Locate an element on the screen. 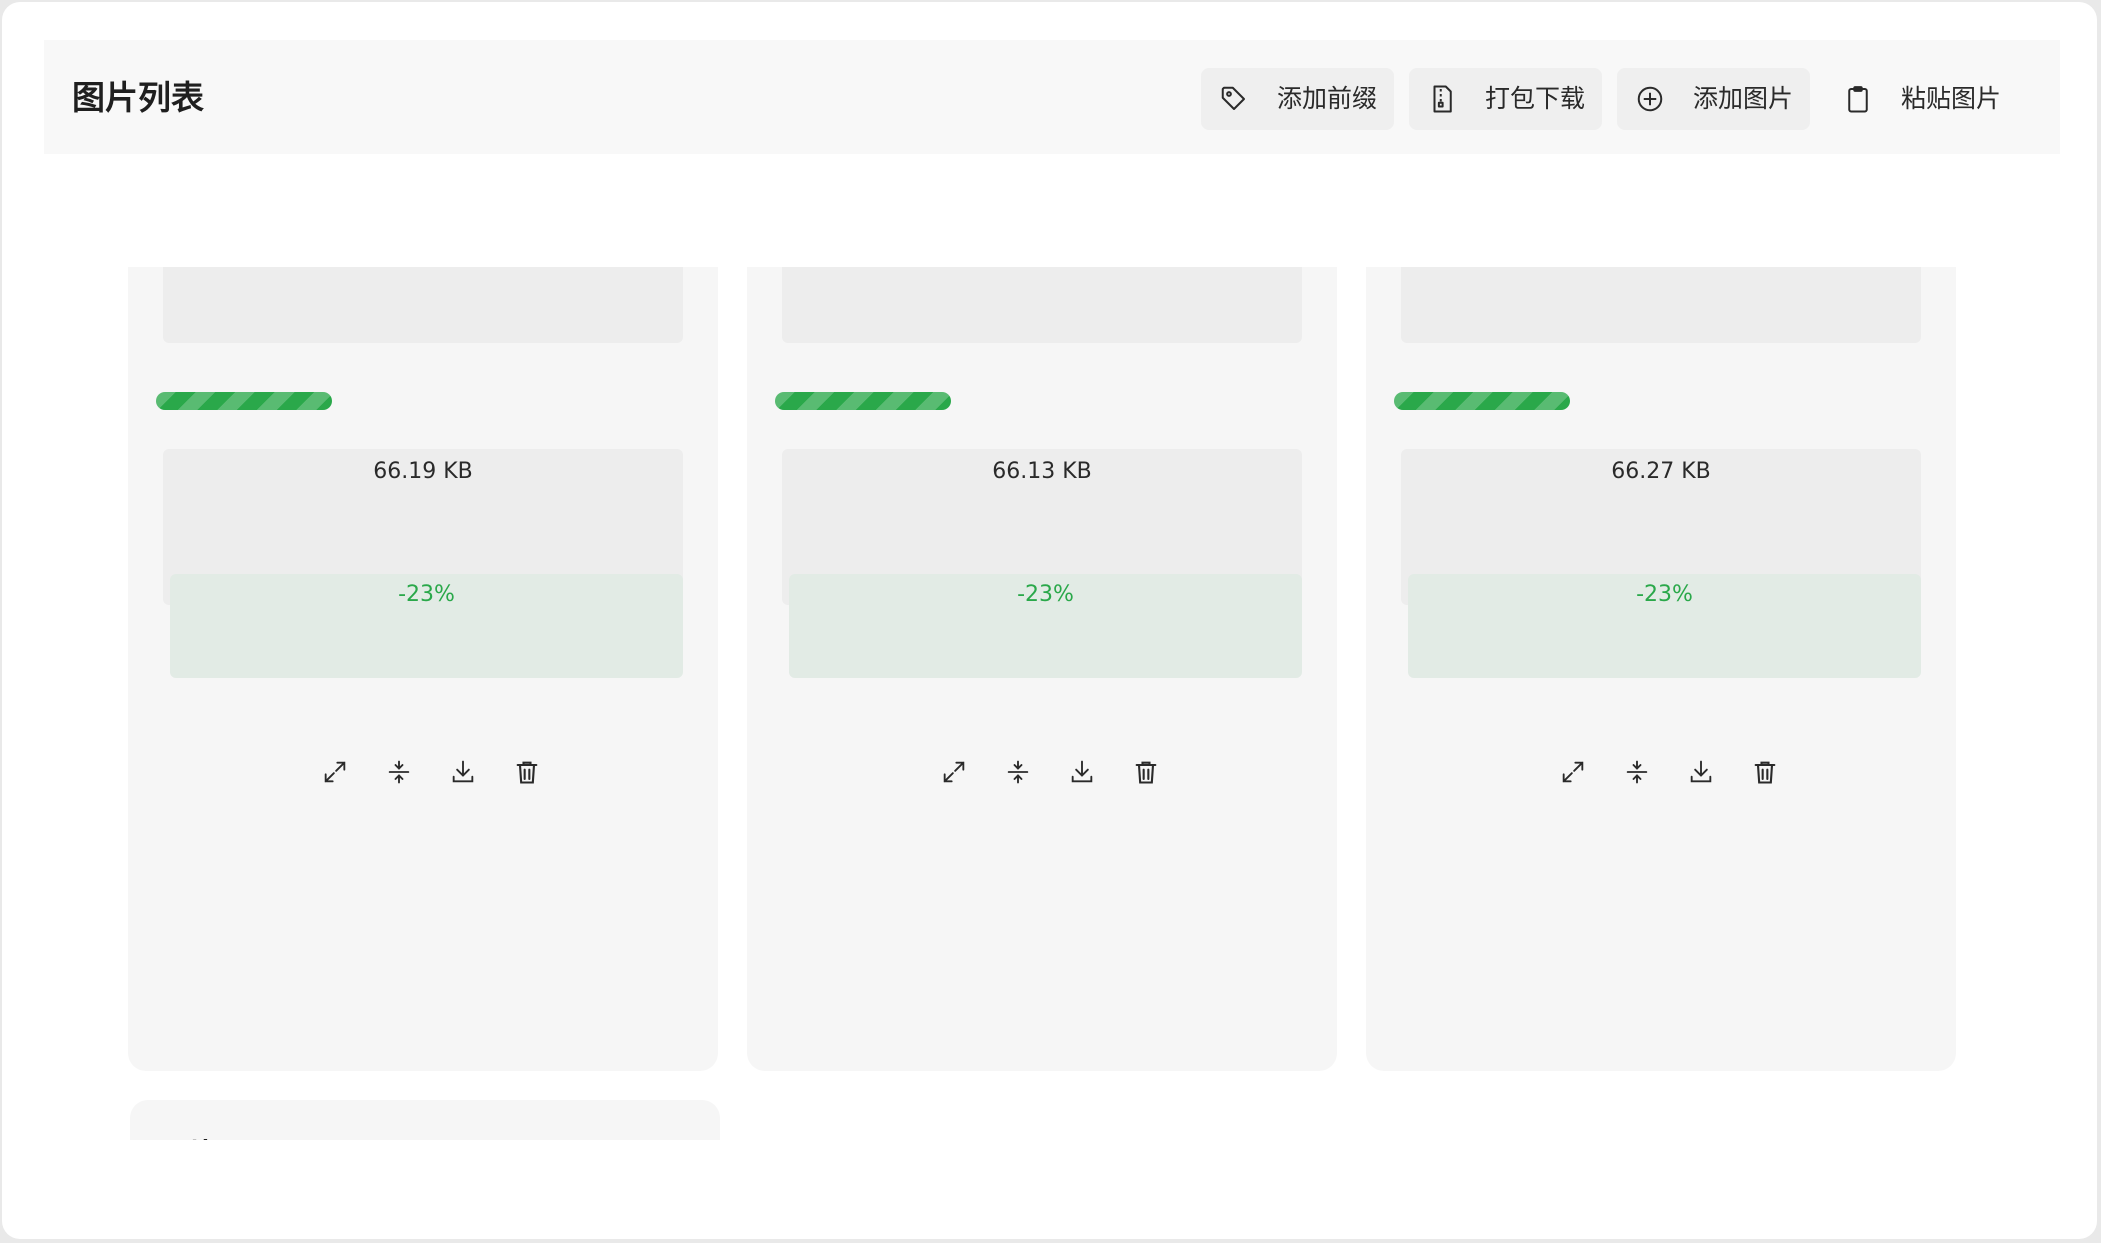 The height and width of the screenshot is (1243, 2101). file-size: 66.13 KB is located at coordinates (1042, 471).